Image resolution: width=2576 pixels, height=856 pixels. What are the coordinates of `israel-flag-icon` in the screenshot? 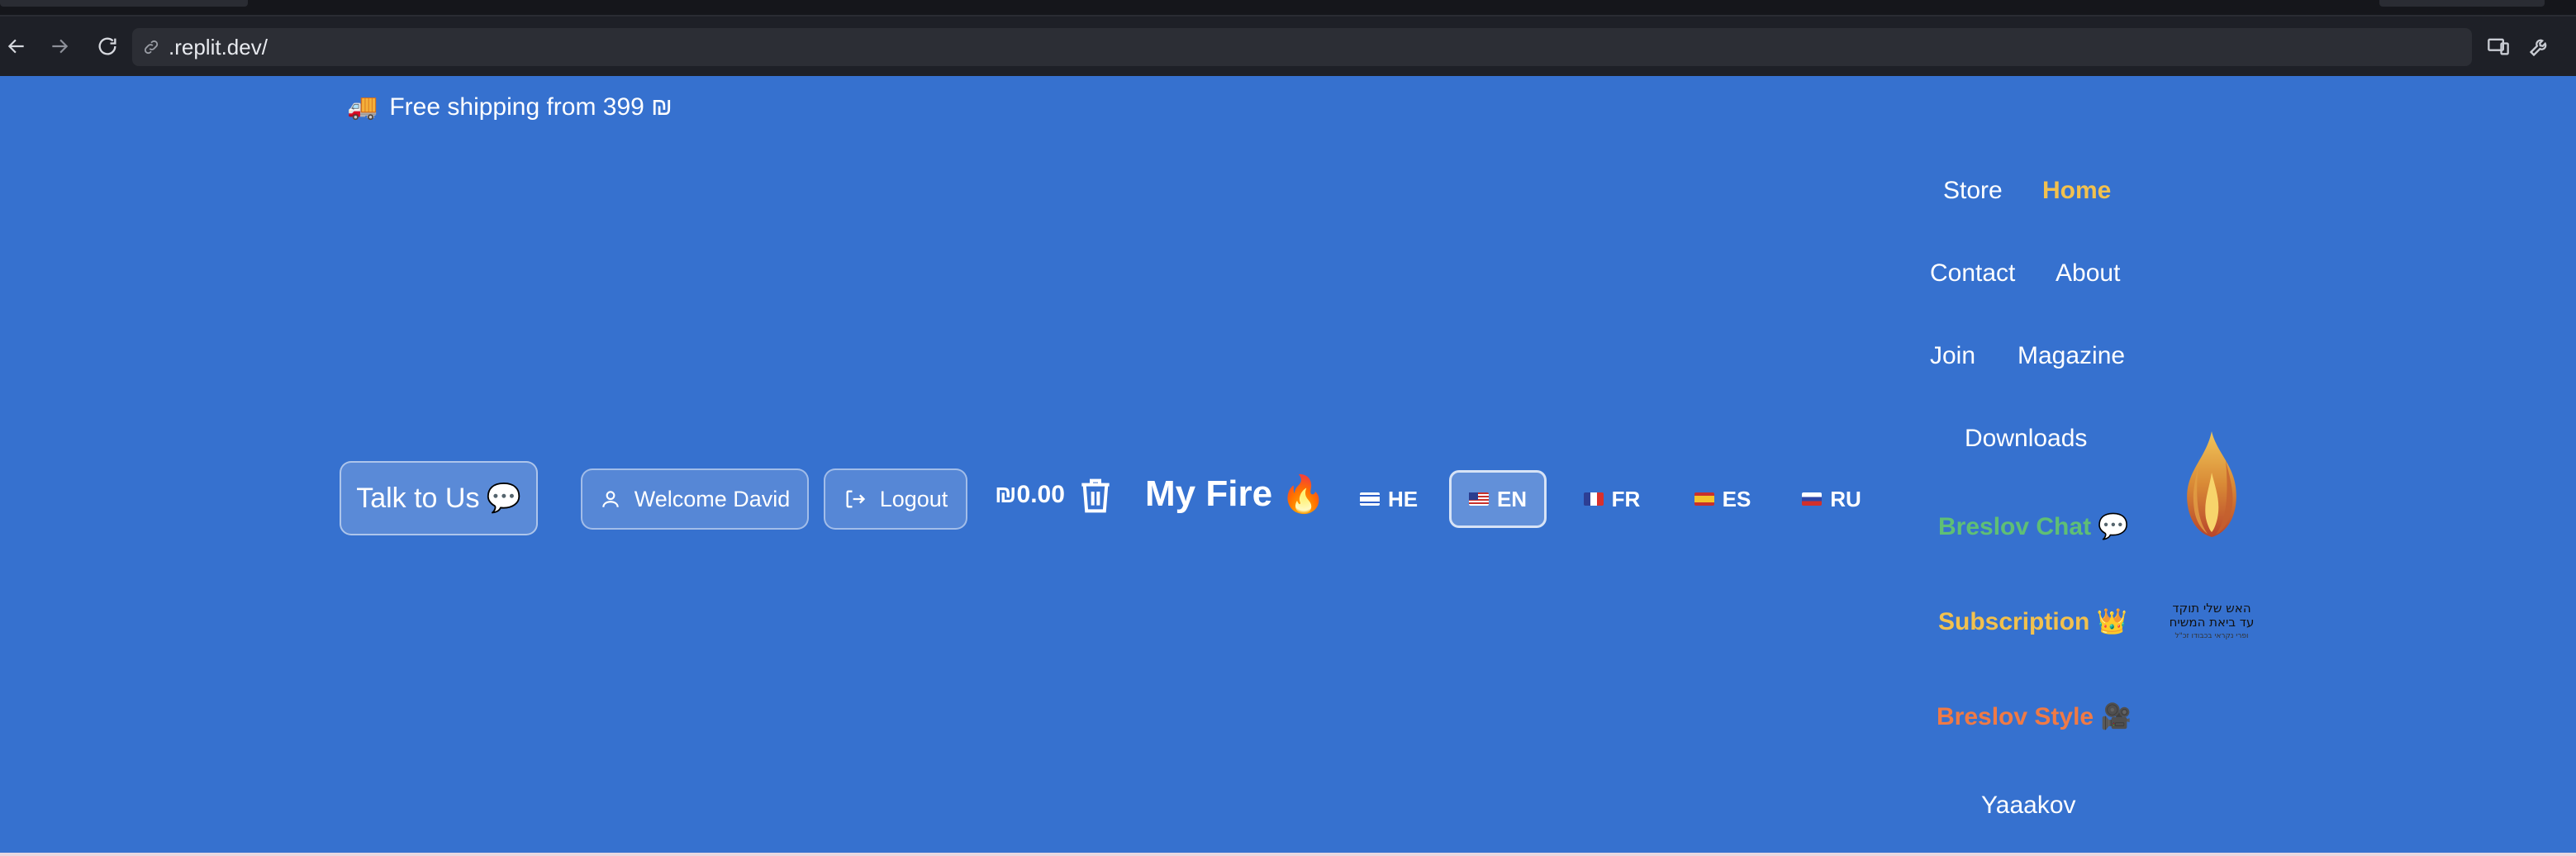 It's located at (1369, 499).